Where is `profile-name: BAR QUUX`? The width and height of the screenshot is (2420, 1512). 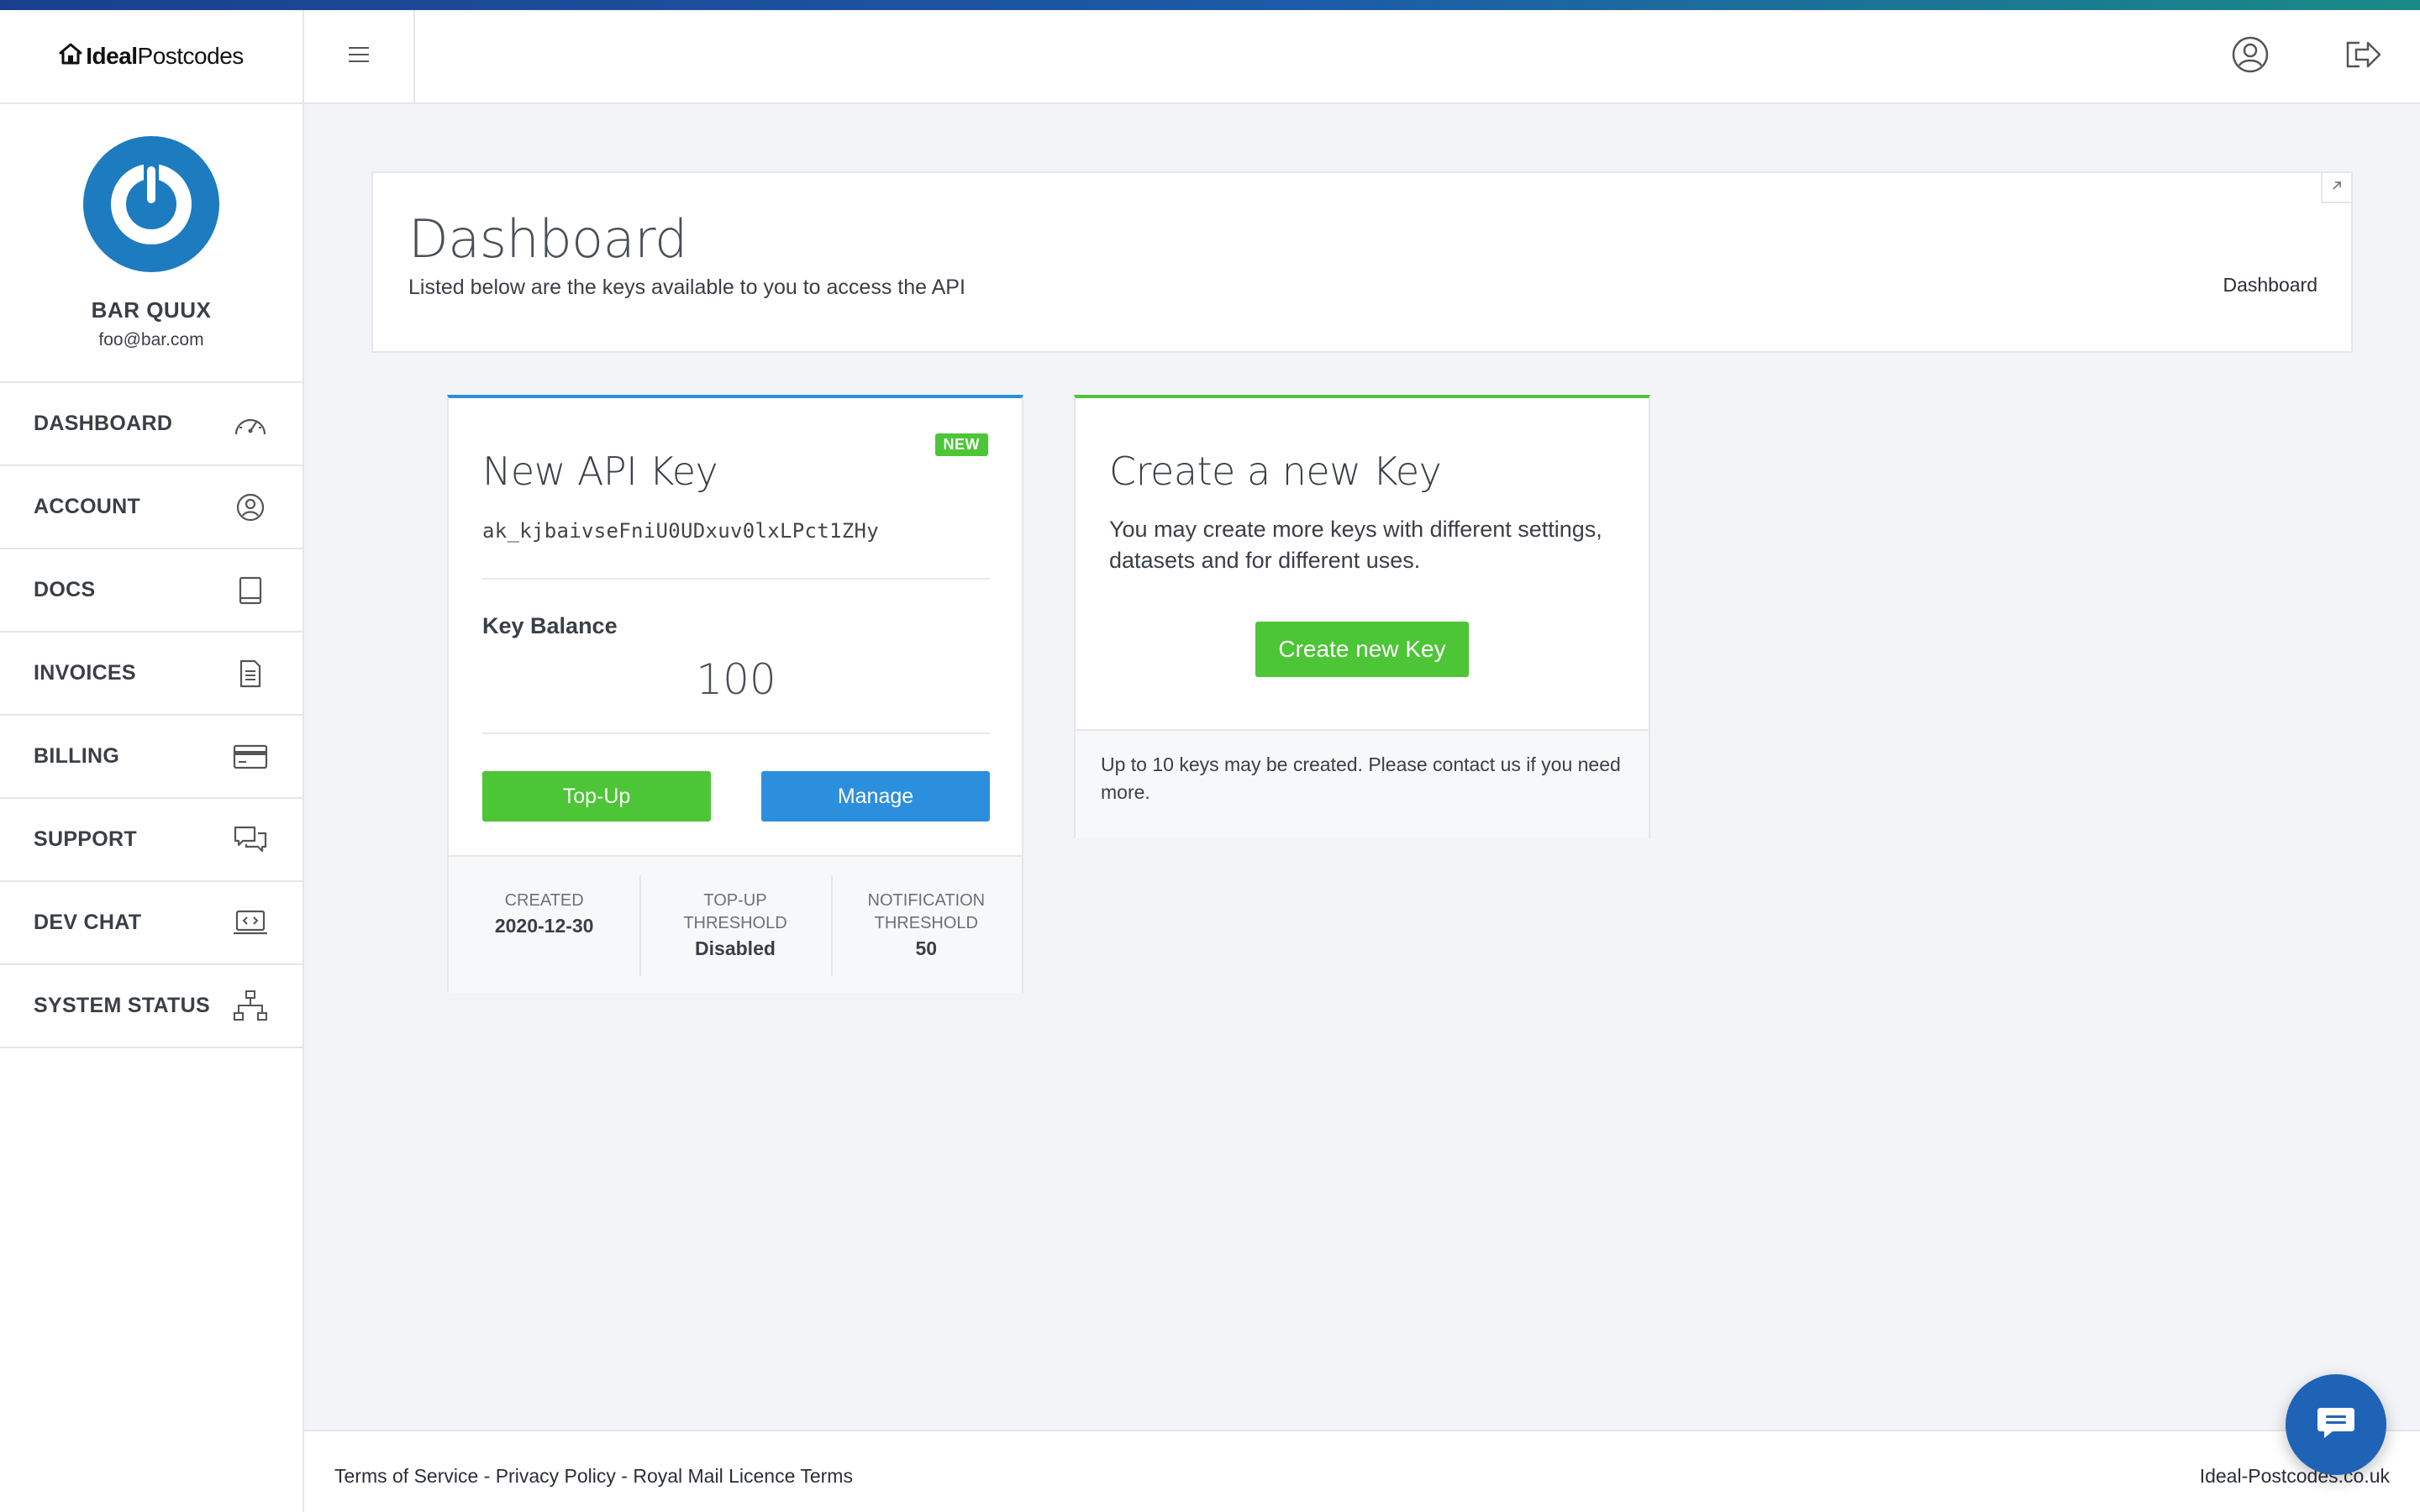
profile-name: BAR QUUX is located at coordinates (151, 310).